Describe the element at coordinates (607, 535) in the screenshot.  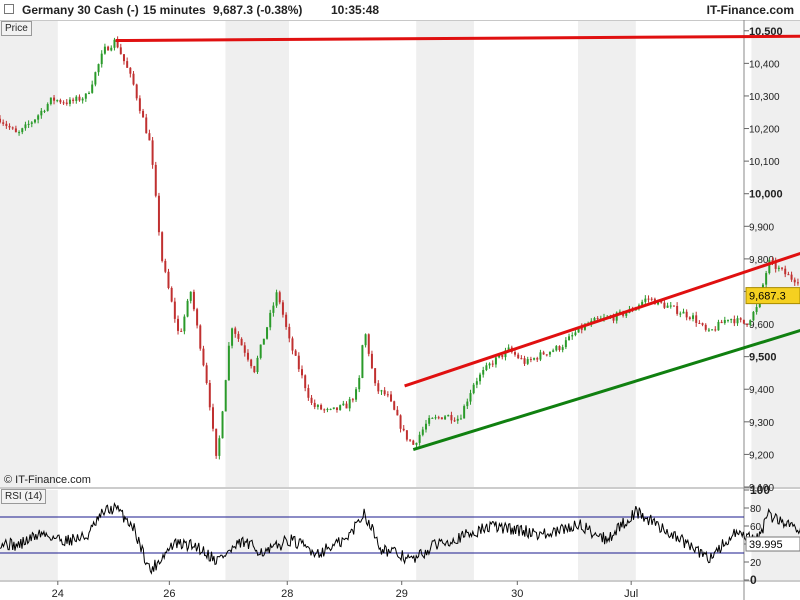
I see `day-band-rsi` at that location.